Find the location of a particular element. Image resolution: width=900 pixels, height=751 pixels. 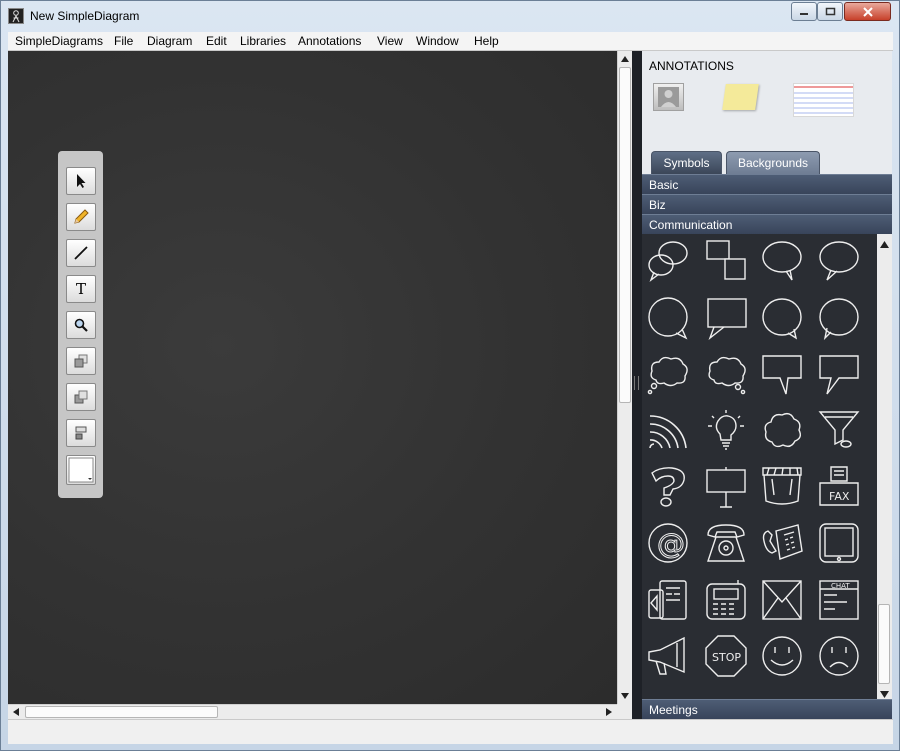

arrow-cursor-icon is located at coordinates (81, 181).